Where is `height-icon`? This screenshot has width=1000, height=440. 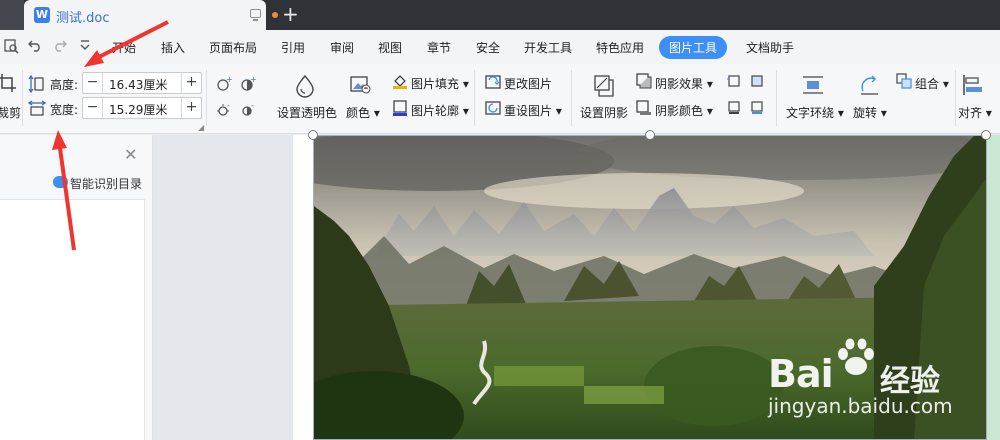 height-icon is located at coordinates (36, 85).